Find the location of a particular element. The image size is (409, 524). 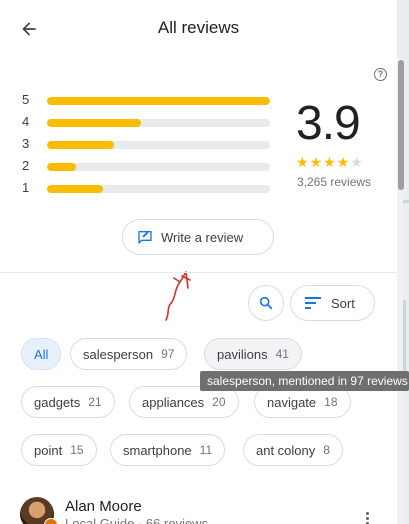

chip-gadgets: gadgets 21 is located at coordinates (68, 402).